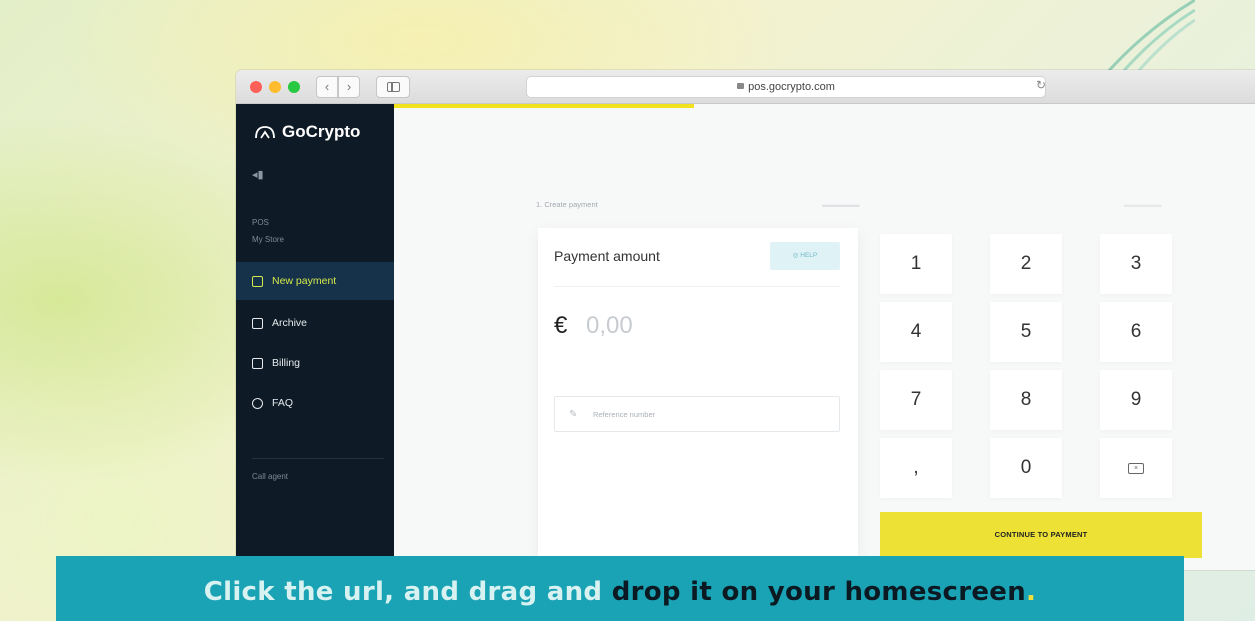  What do you see at coordinates (1136, 264) in the screenshot?
I see `keypad-key-3: 3` at bounding box center [1136, 264].